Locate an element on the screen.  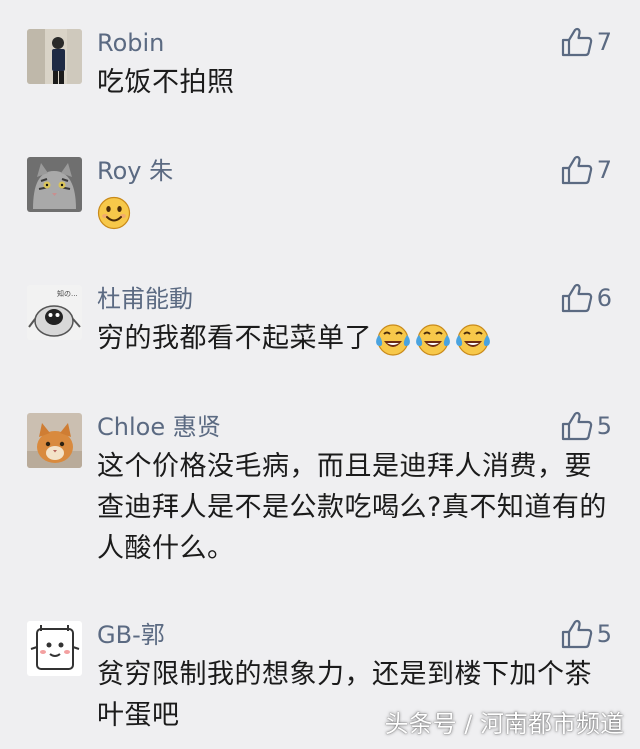
comment-author: GB-郭 is located at coordinates (131, 635).